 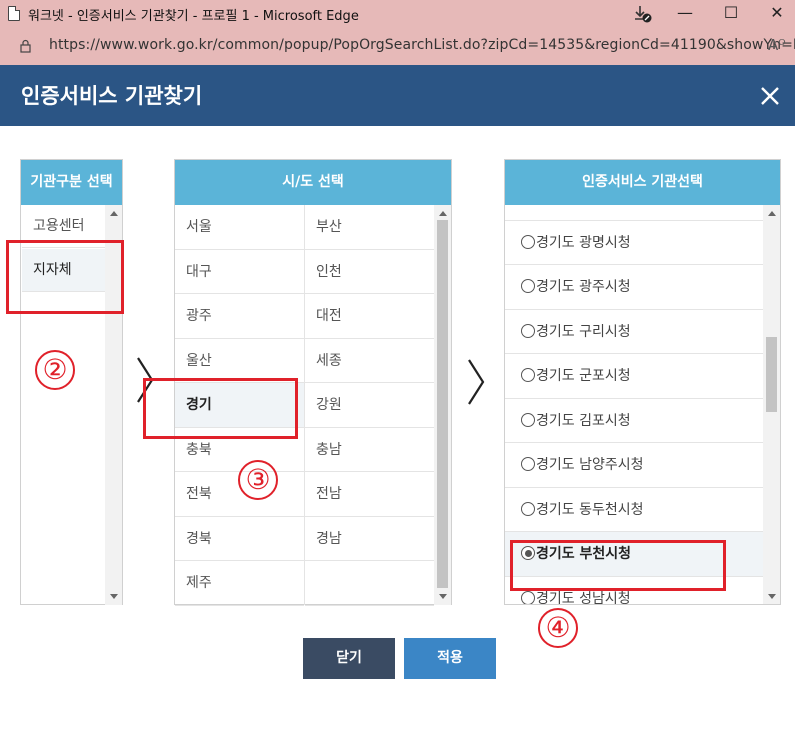 What do you see at coordinates (369, 539) in the screenshot?
I see `region-item: 경남` at bounding box center [369, 539].